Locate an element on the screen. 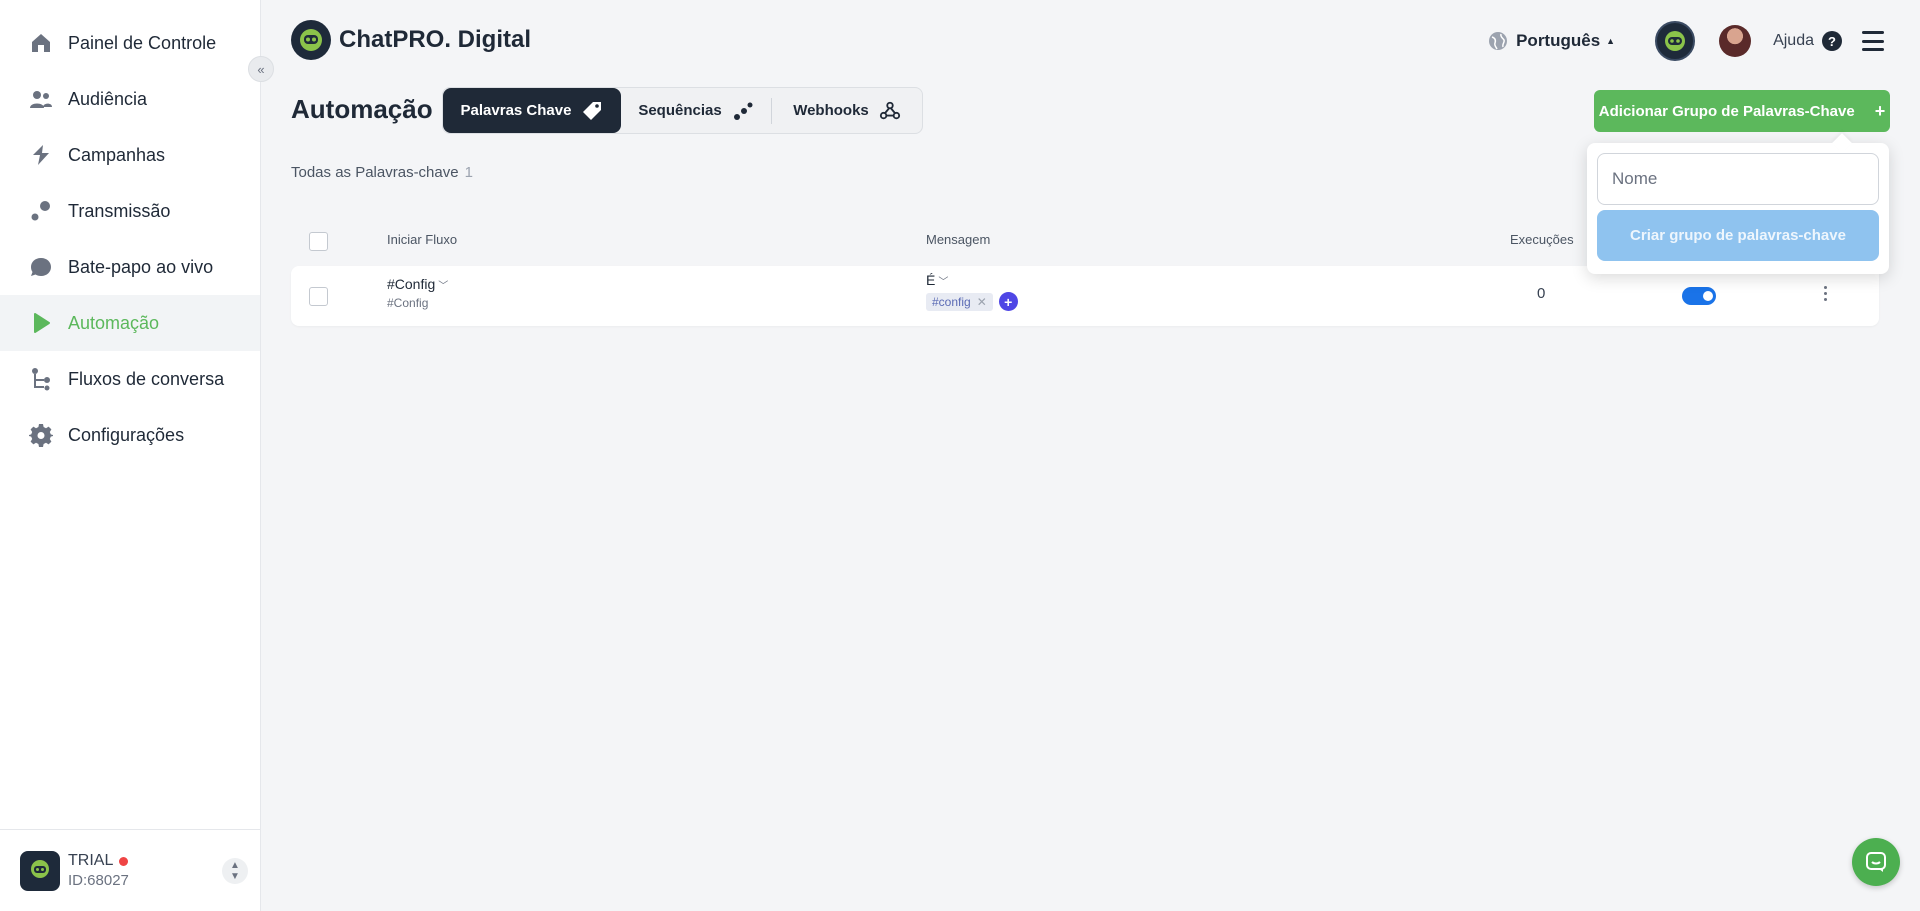  page-title: Automação is located at coordinates (362, 109).